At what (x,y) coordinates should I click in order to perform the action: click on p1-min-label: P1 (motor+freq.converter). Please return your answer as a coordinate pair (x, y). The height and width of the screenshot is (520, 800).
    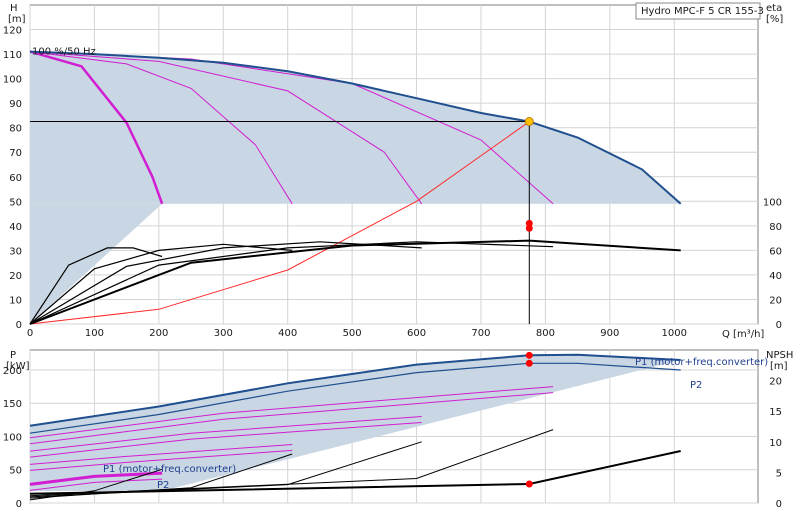
    Looking at the image, I should click on (169, 469).